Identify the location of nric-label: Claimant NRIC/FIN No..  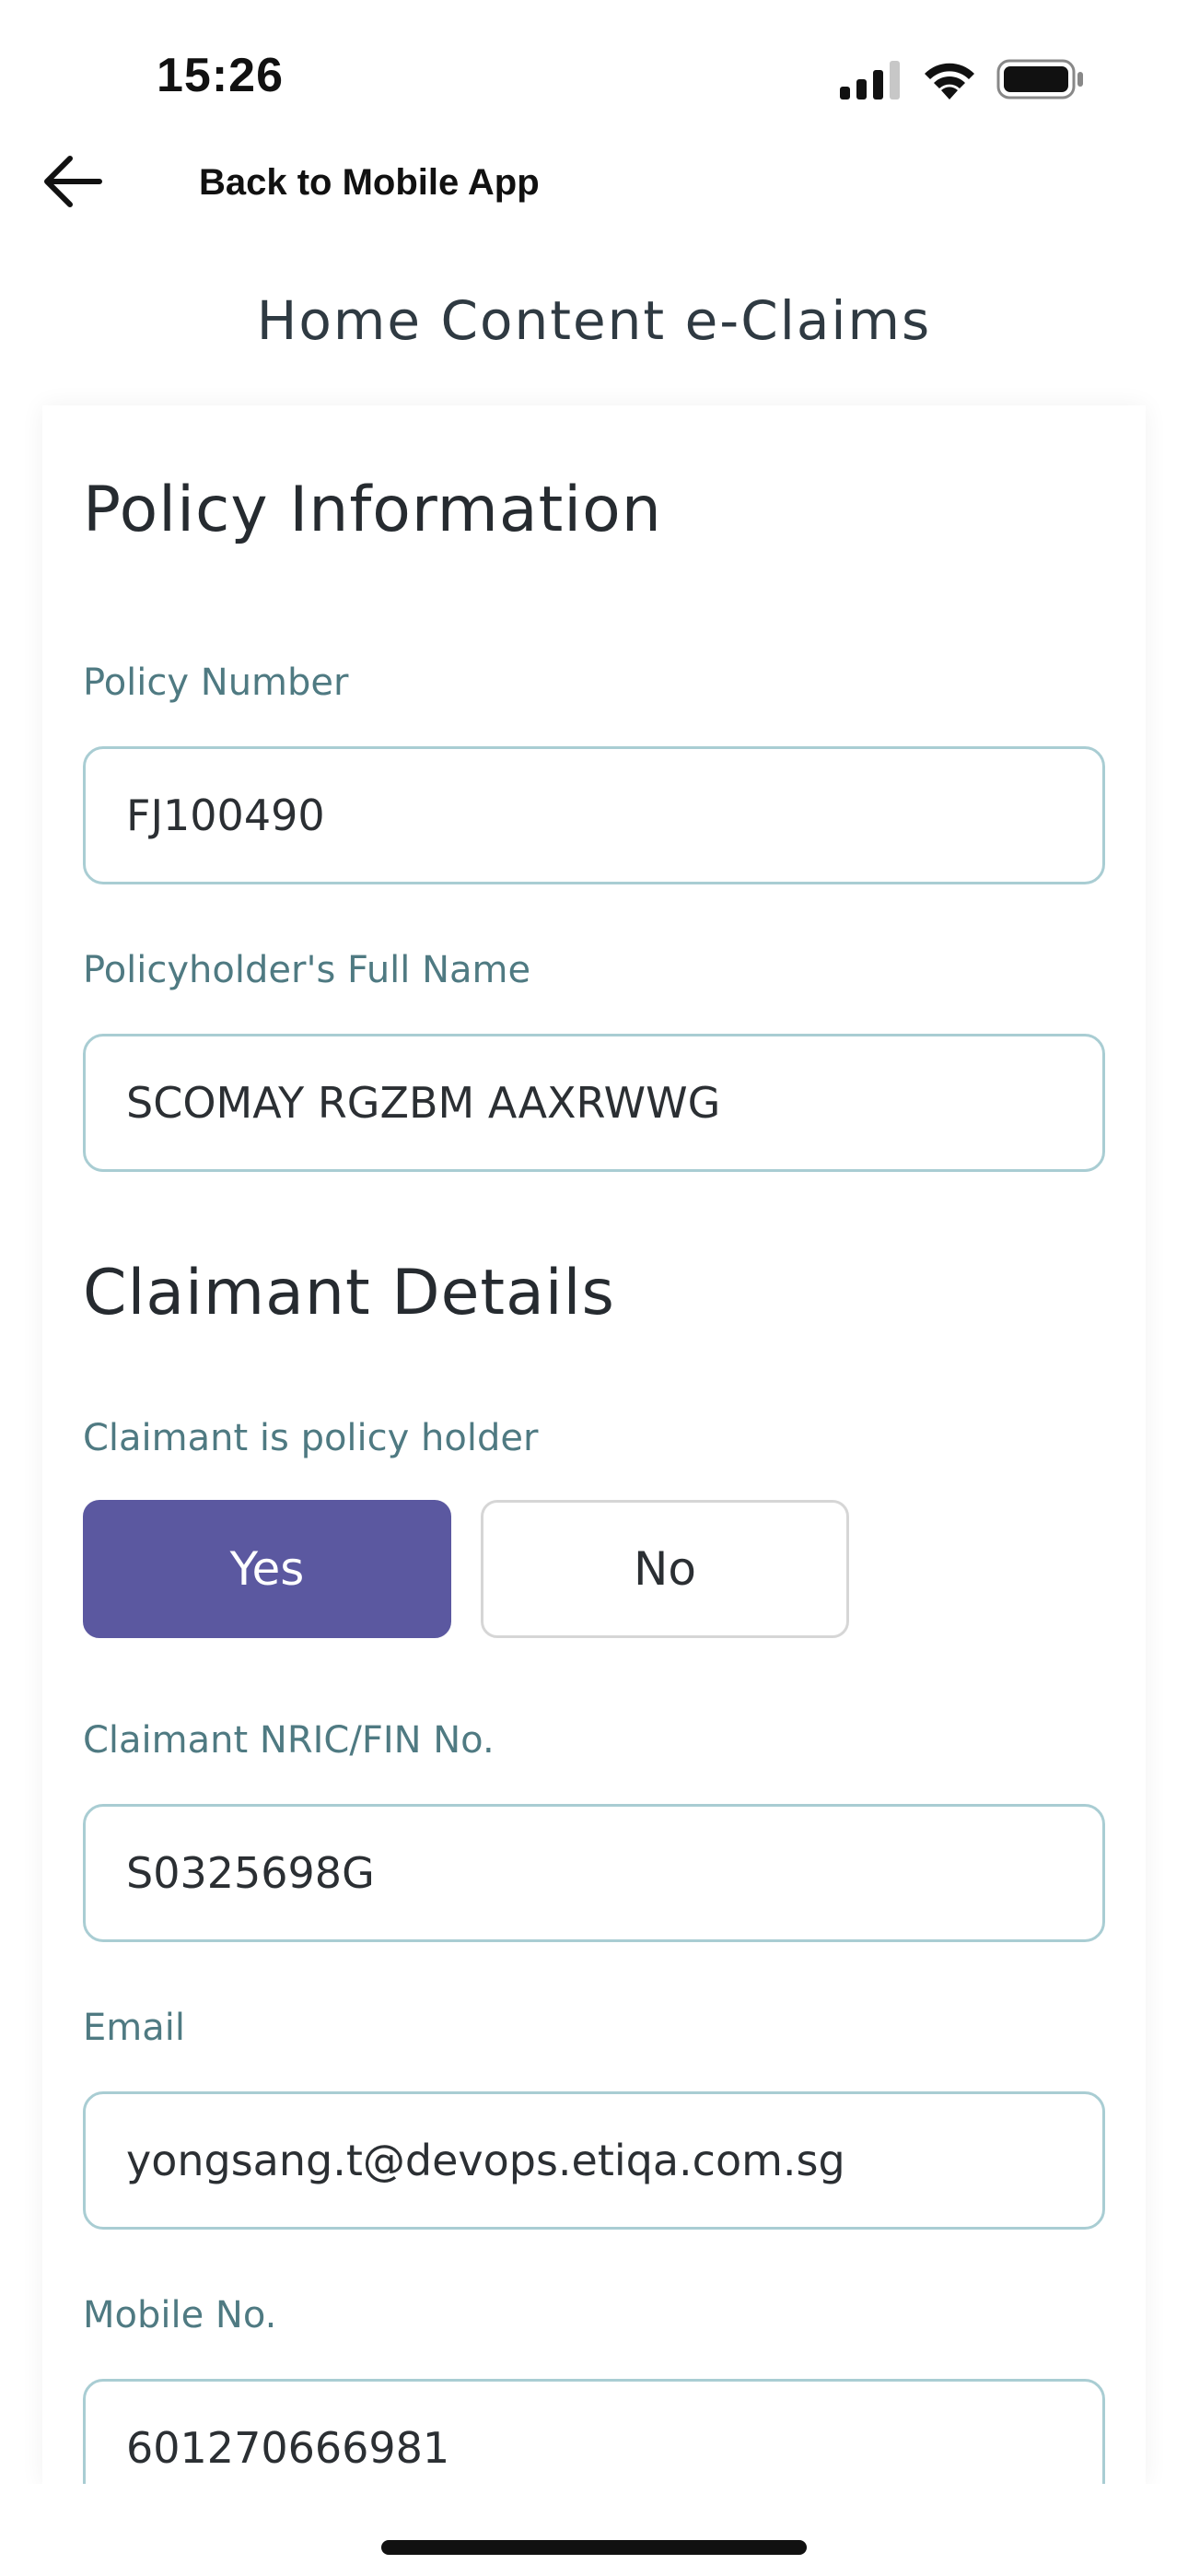
(289, 1740).